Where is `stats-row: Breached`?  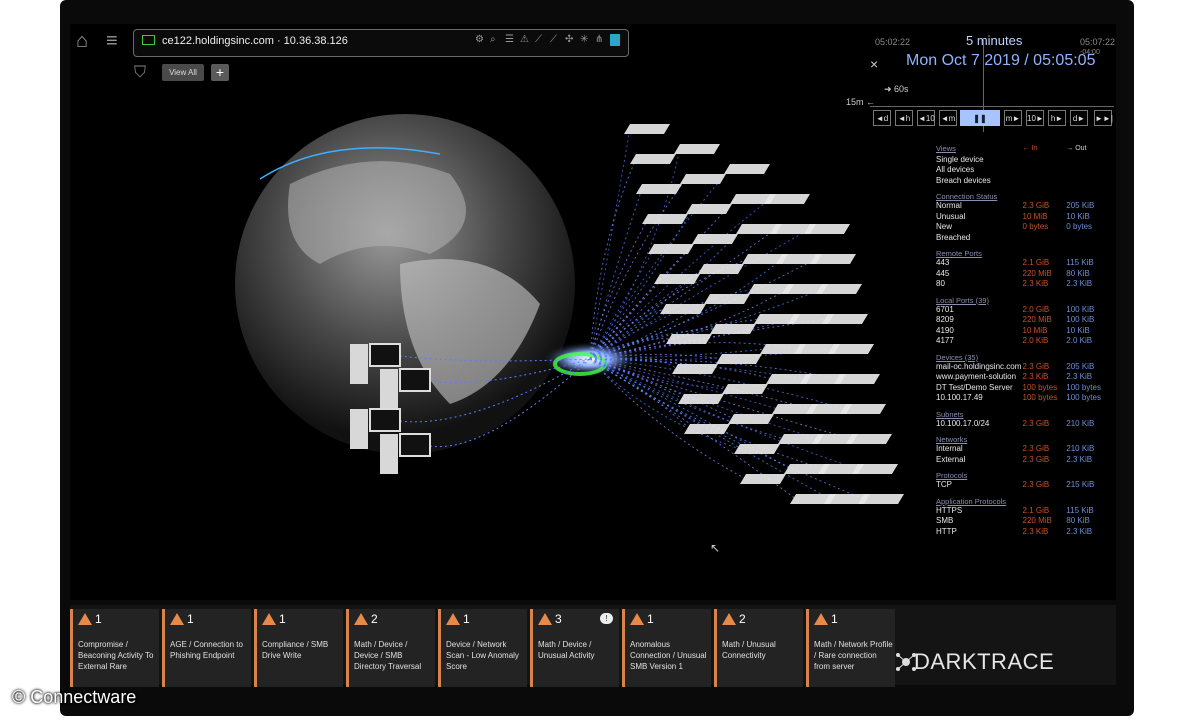 stats-row: Breached is located at coordinates (1026, 238).